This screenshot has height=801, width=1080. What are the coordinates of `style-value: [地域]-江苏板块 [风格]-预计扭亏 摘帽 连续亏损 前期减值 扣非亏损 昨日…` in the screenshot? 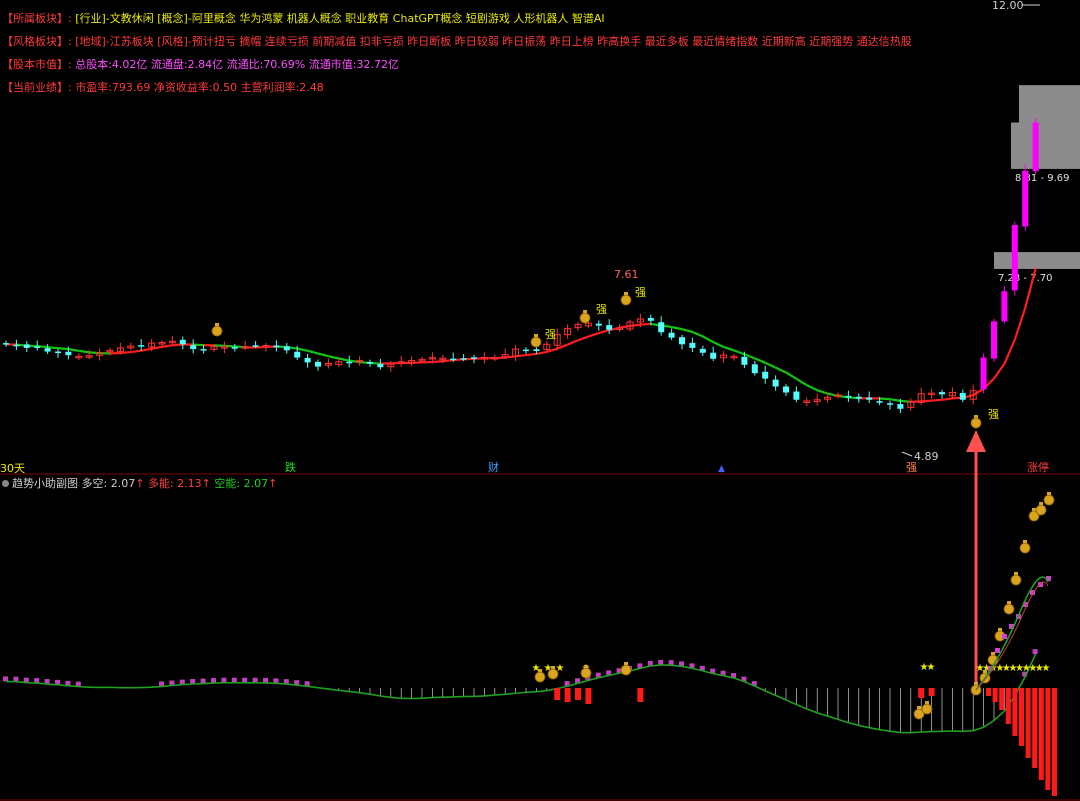 It's located at (493, 41).